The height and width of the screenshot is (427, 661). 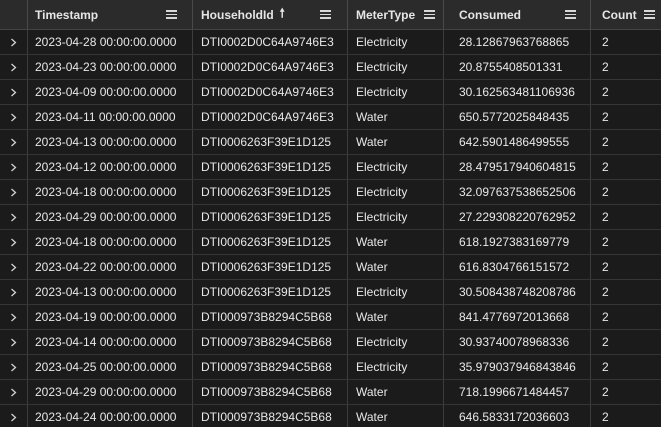 I want to click on cell-consumed: 30.508438748208786, so click(x=517, y=292).